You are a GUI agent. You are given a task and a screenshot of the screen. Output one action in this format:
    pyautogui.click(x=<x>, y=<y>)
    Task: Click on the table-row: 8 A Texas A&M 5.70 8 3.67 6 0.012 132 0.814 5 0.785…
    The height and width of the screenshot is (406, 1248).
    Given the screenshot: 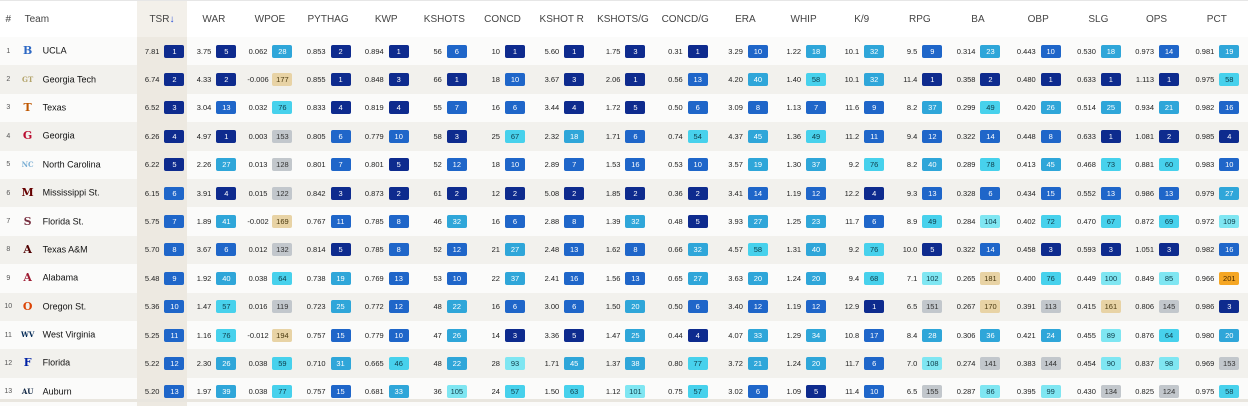 What is the action you would take?
    pyautogui.click(x=624, y=250)
    